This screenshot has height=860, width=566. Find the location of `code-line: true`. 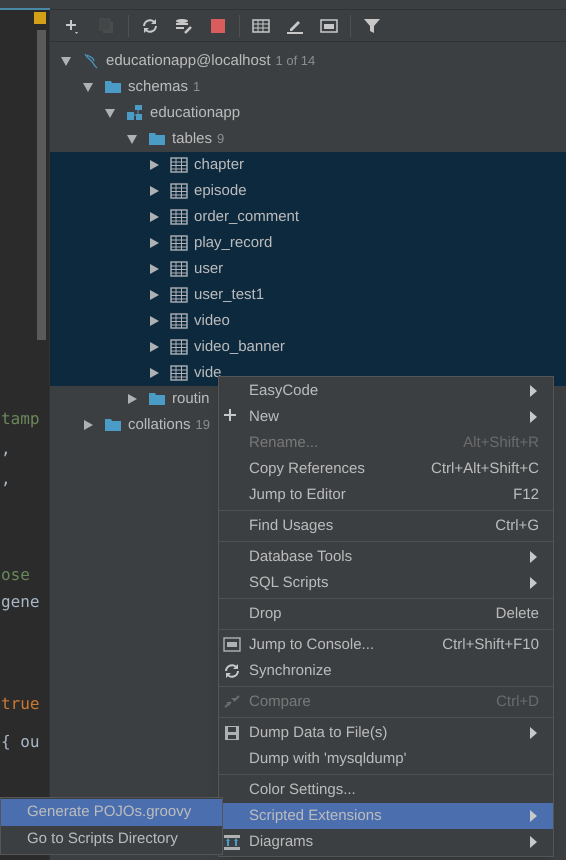

code-line: true is located at coordinates (20, 704).